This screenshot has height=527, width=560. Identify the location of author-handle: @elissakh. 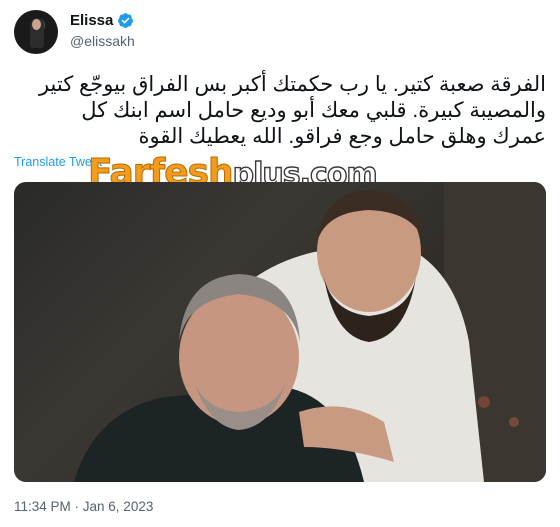
(102, 41).